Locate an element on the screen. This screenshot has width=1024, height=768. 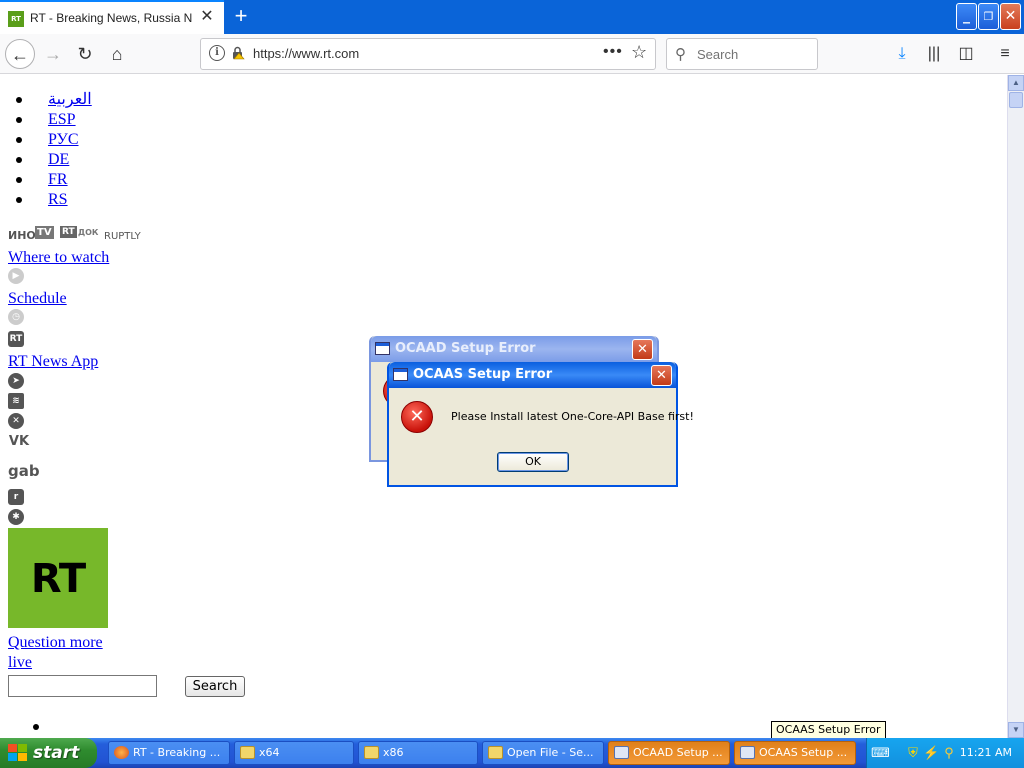
list-item: ESP is located at coordinates (54, 120).